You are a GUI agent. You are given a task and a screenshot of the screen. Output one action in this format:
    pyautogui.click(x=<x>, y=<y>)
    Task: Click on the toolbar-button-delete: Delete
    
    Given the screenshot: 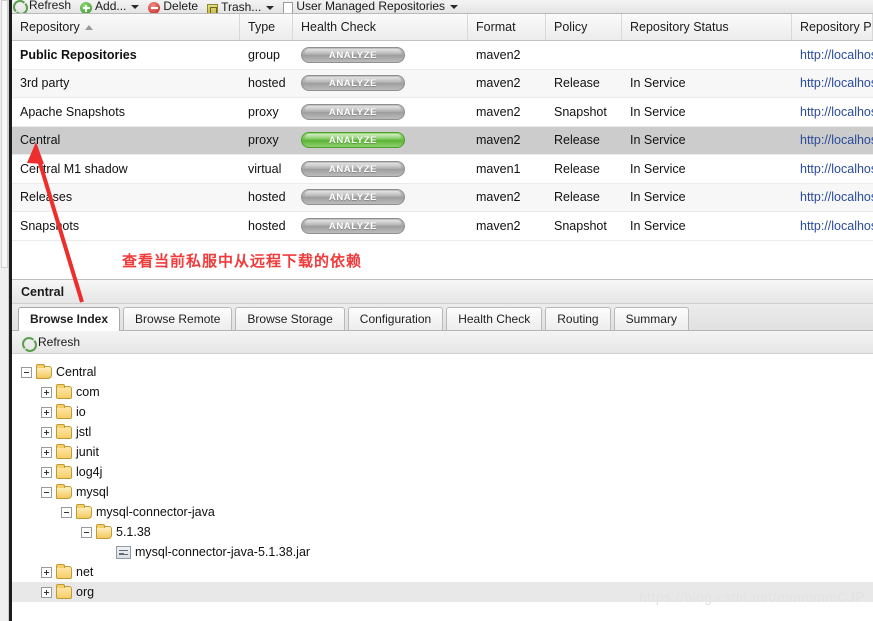 What is the action you would take?
    pyautogui.click(x=173, y=6)
    